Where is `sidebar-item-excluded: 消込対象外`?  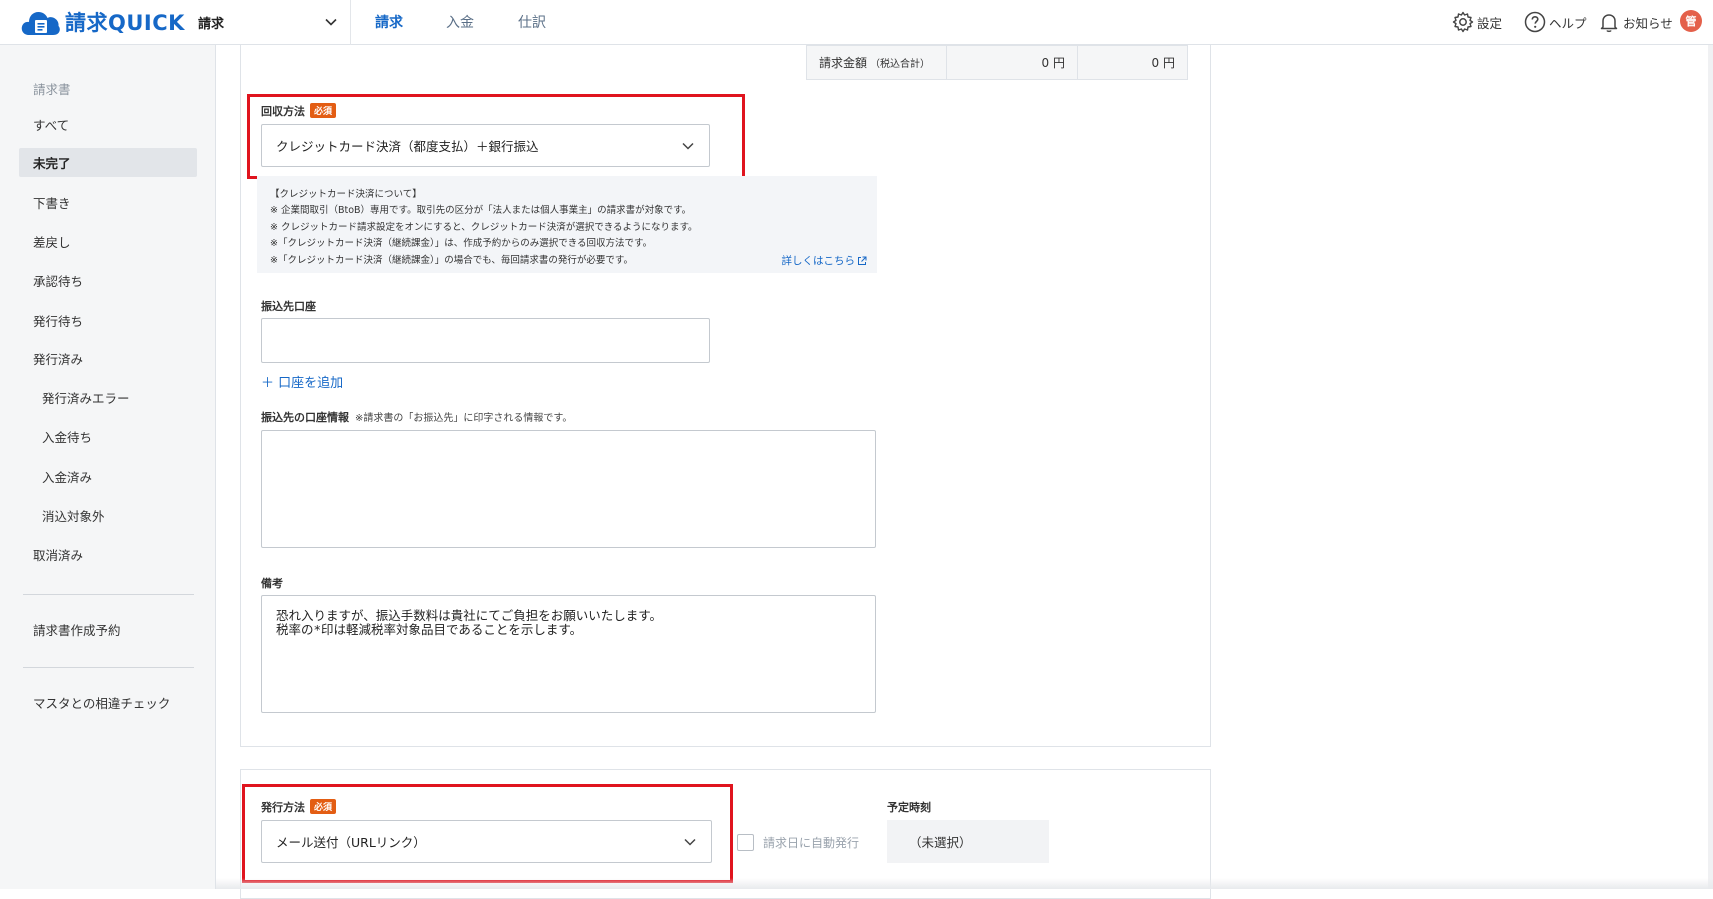 sidebar-item-excluded: 消込対象外 is located at coordinates (108, 515).